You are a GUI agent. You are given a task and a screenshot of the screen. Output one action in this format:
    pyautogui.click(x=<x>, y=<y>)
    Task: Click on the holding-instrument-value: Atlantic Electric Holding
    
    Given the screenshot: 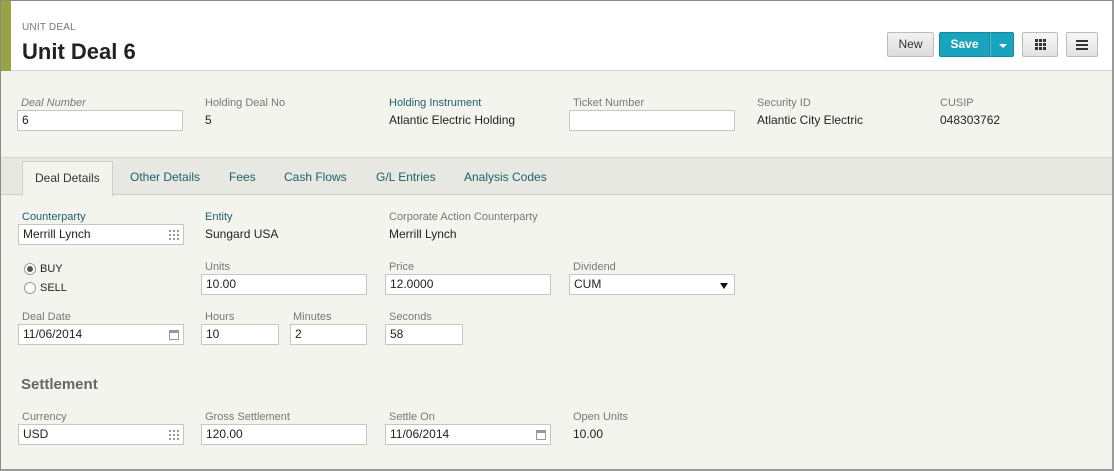 What is the action you would take?
    pyautogui.click(x=452, y=120)
    